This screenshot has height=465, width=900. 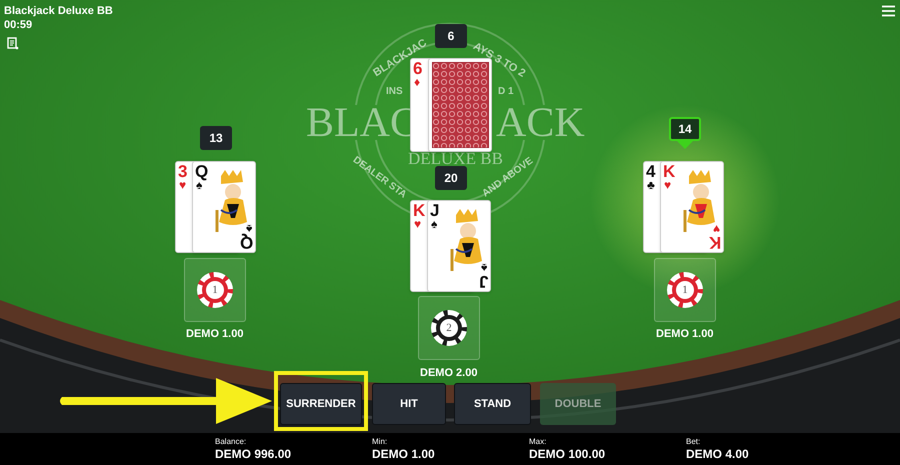 What do you see at coordinates (449, 373) in the screenshot?
I see `bet-amount: DEMO 2.00` at bounding box center [449, 373].